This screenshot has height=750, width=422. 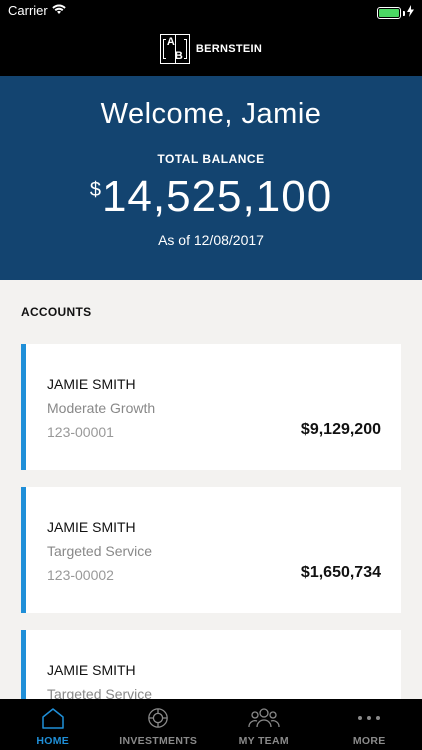 I want to click on status-left: Carrier, so click(x=37, y=10).